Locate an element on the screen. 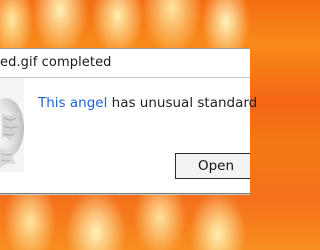  message-accent: This angel is located at coordinates (73, 103).